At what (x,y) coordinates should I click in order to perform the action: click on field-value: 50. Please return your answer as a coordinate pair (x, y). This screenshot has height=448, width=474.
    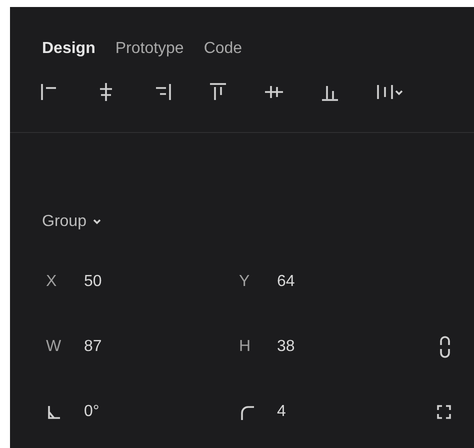
    Looking at the image, I should click on (93, 281).